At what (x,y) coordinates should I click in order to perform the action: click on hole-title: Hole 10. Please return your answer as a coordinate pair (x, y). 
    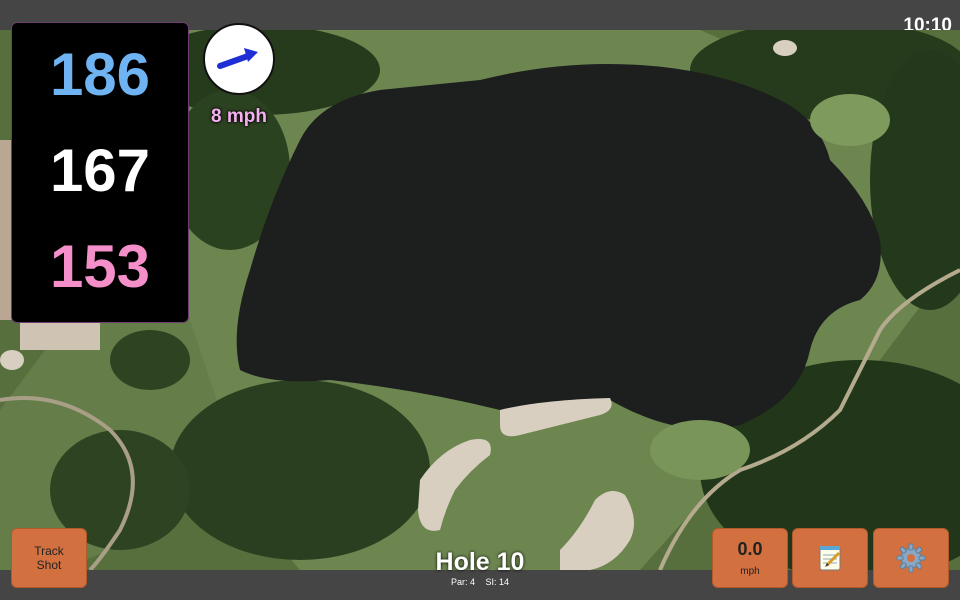
    Looking at the image, I should click on (480, 562).